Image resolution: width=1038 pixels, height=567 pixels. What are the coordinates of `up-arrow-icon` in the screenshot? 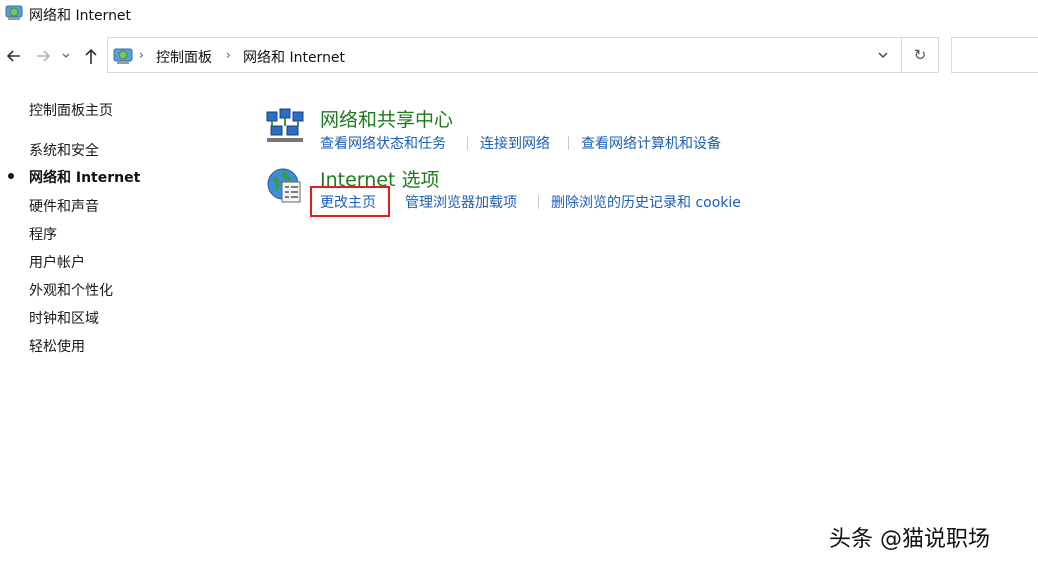 It's located at (91, 56).